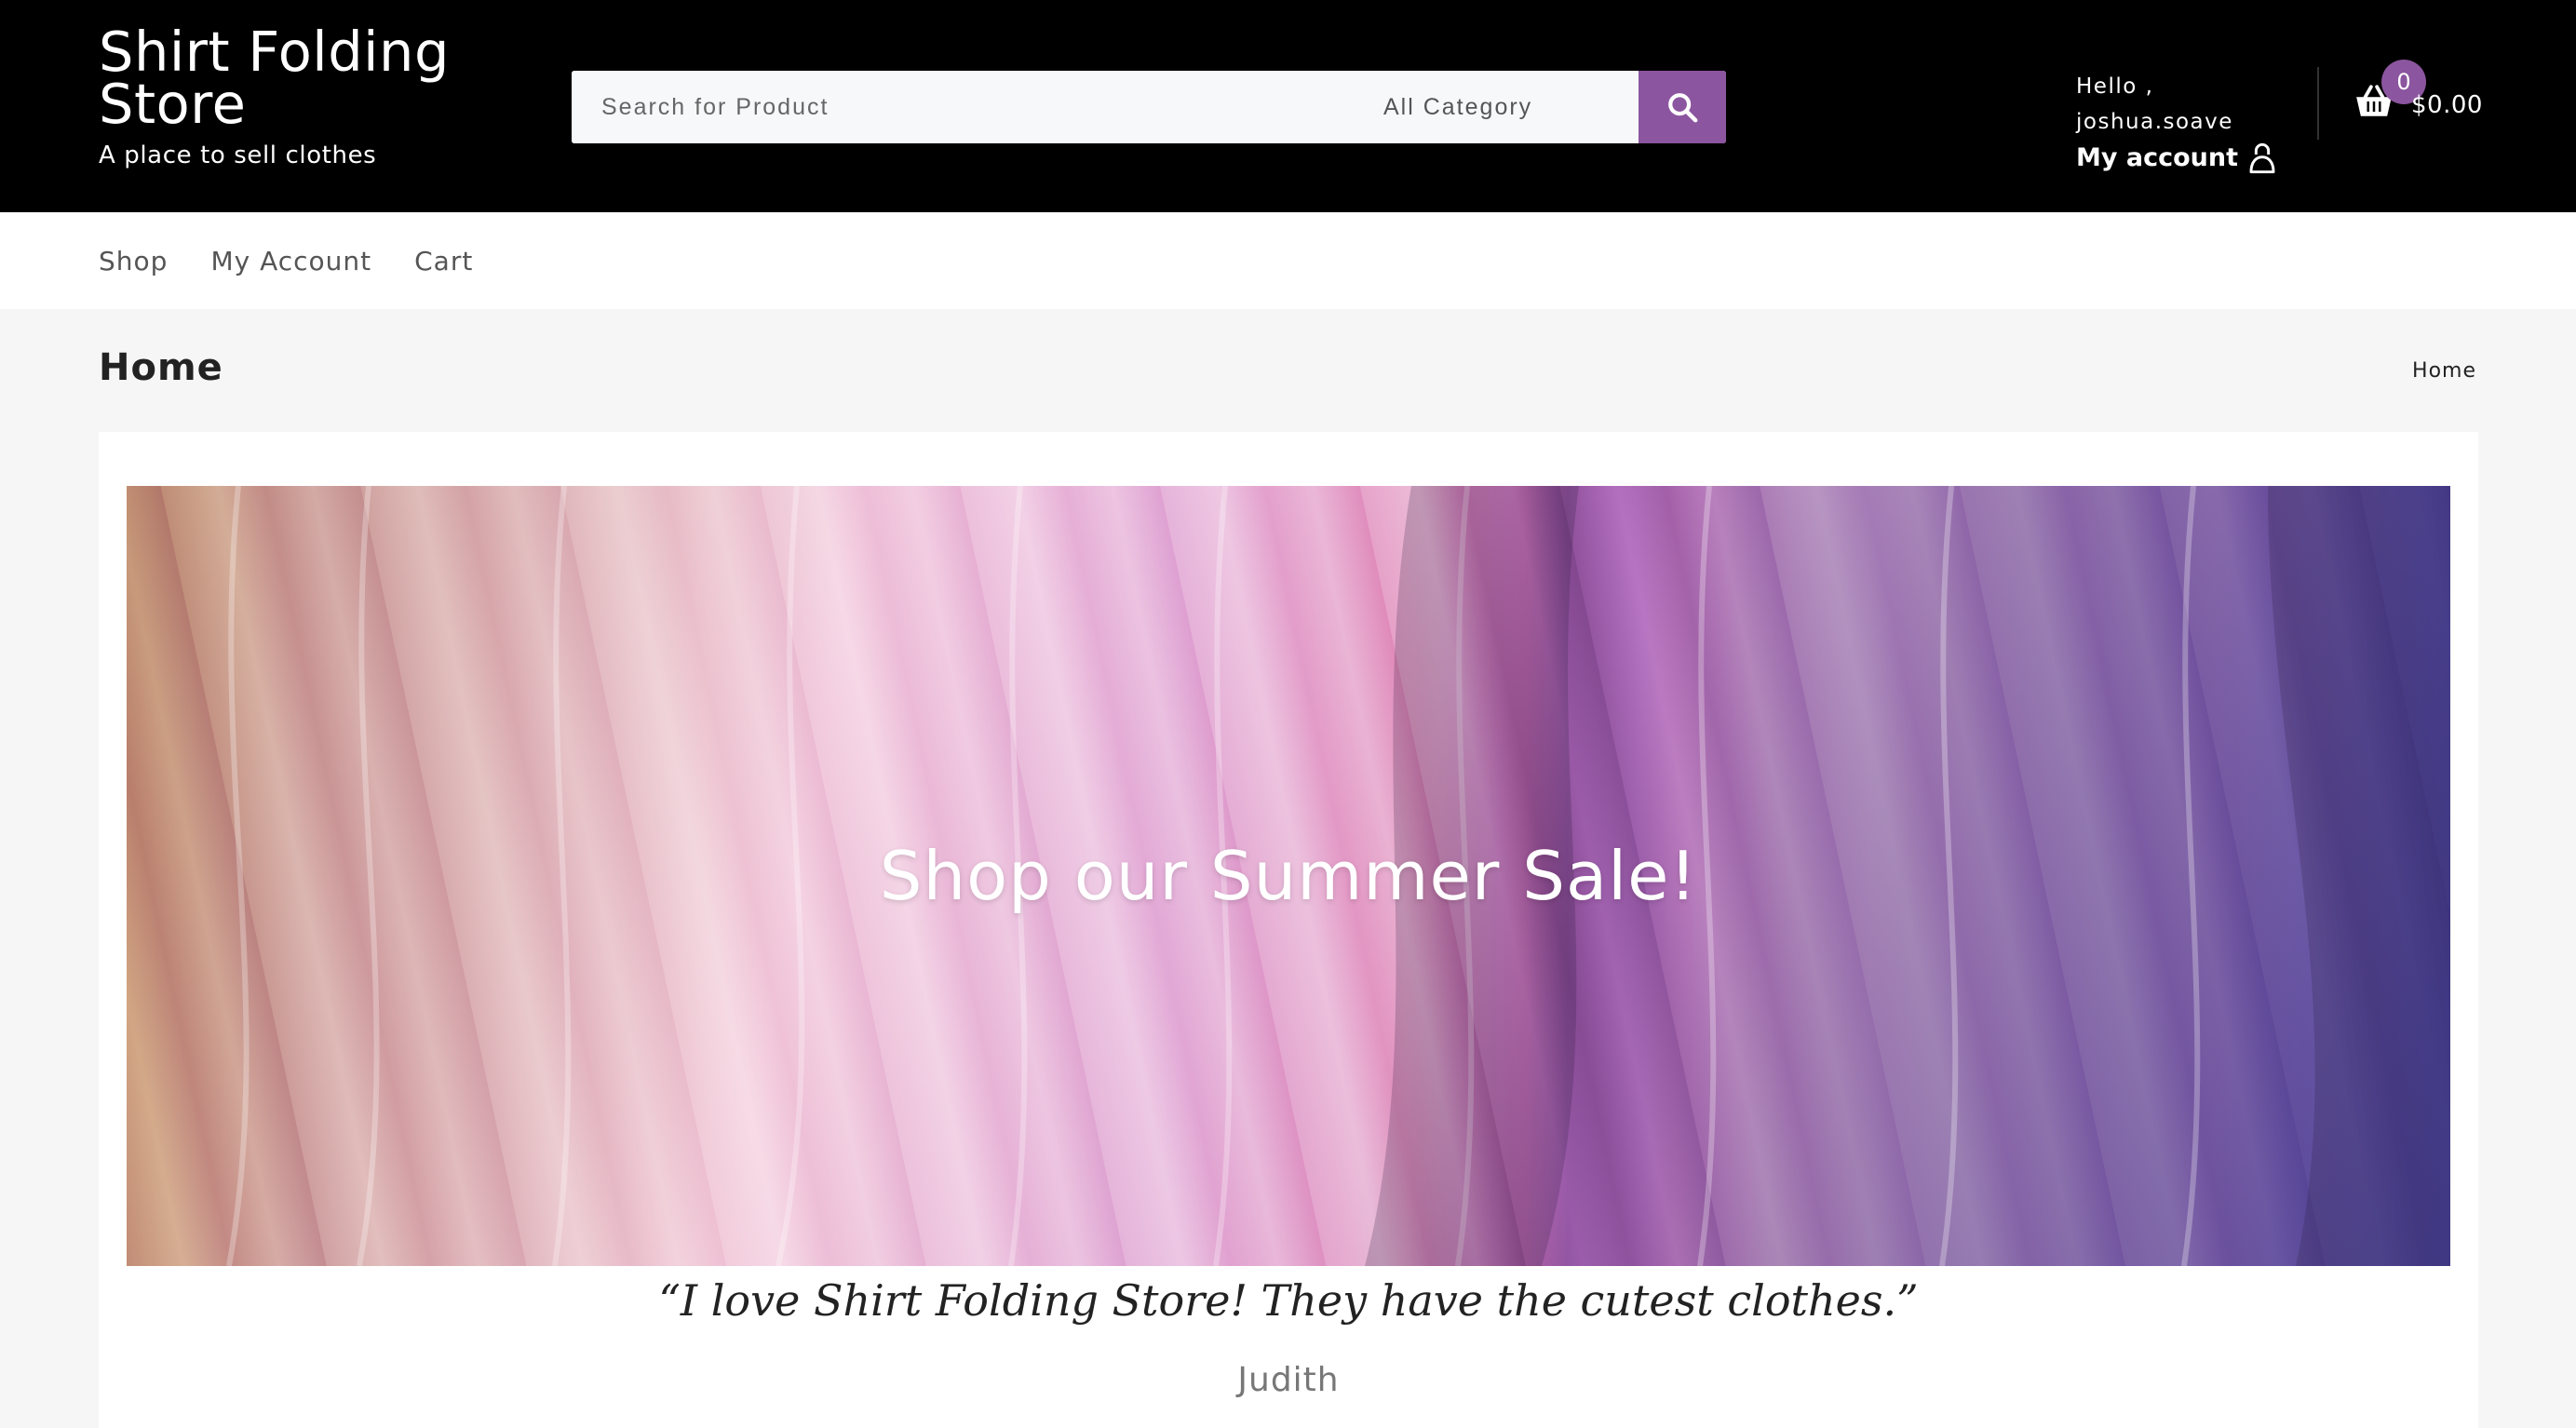 This screenshot has width=2576, height=1428. I want to click on search-bar: All Category, so click(1149, 107).